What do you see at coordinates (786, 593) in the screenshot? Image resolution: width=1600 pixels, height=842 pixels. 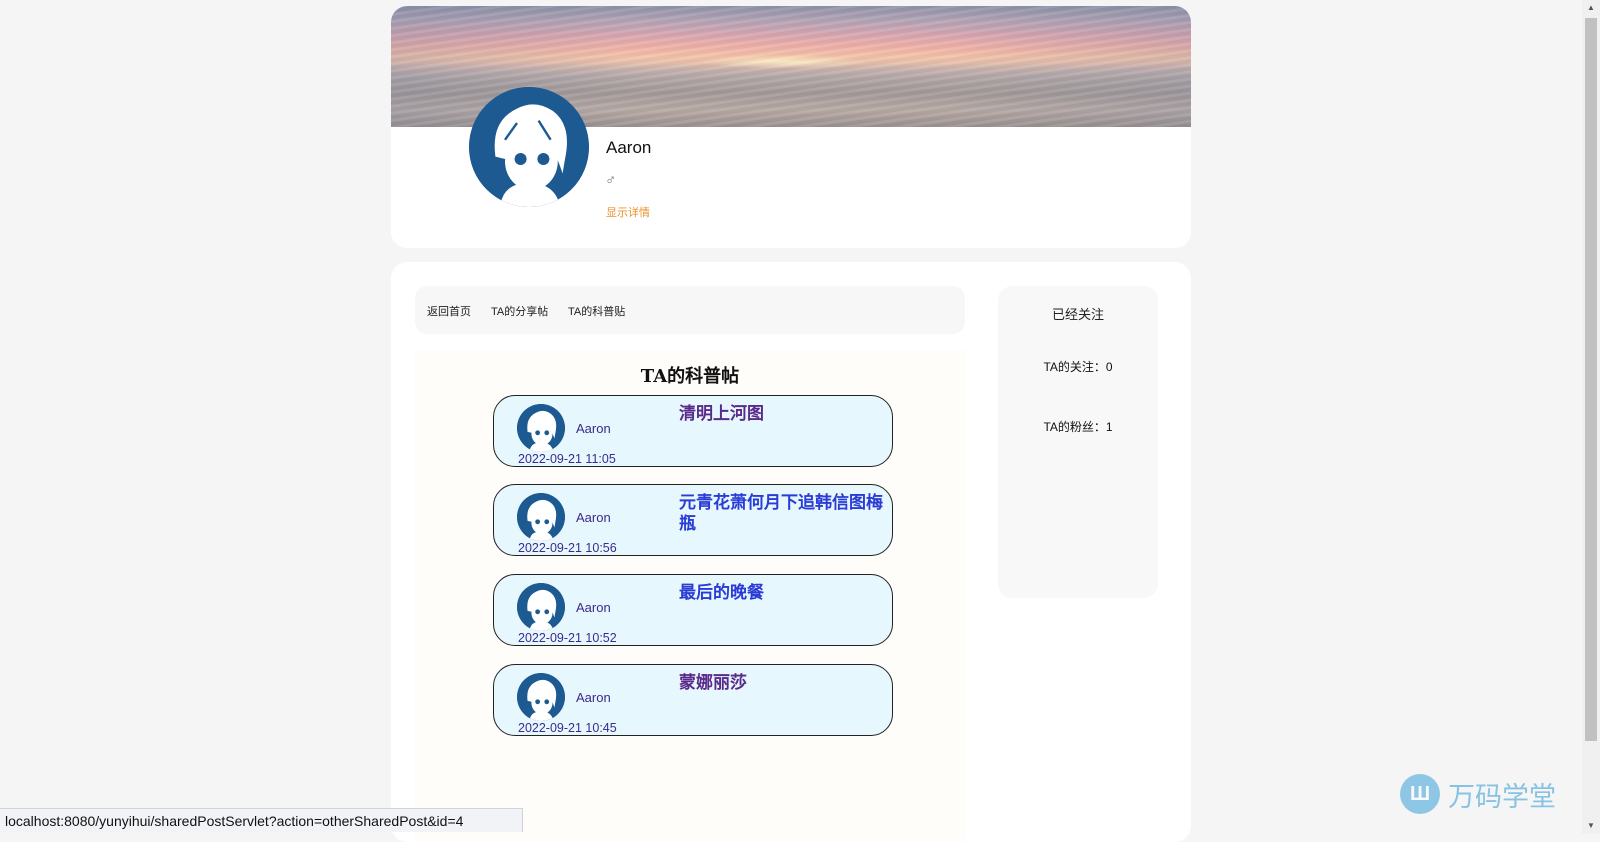 I see `post-title-link: 最后的晚餐` at bounding box center [786, 593].